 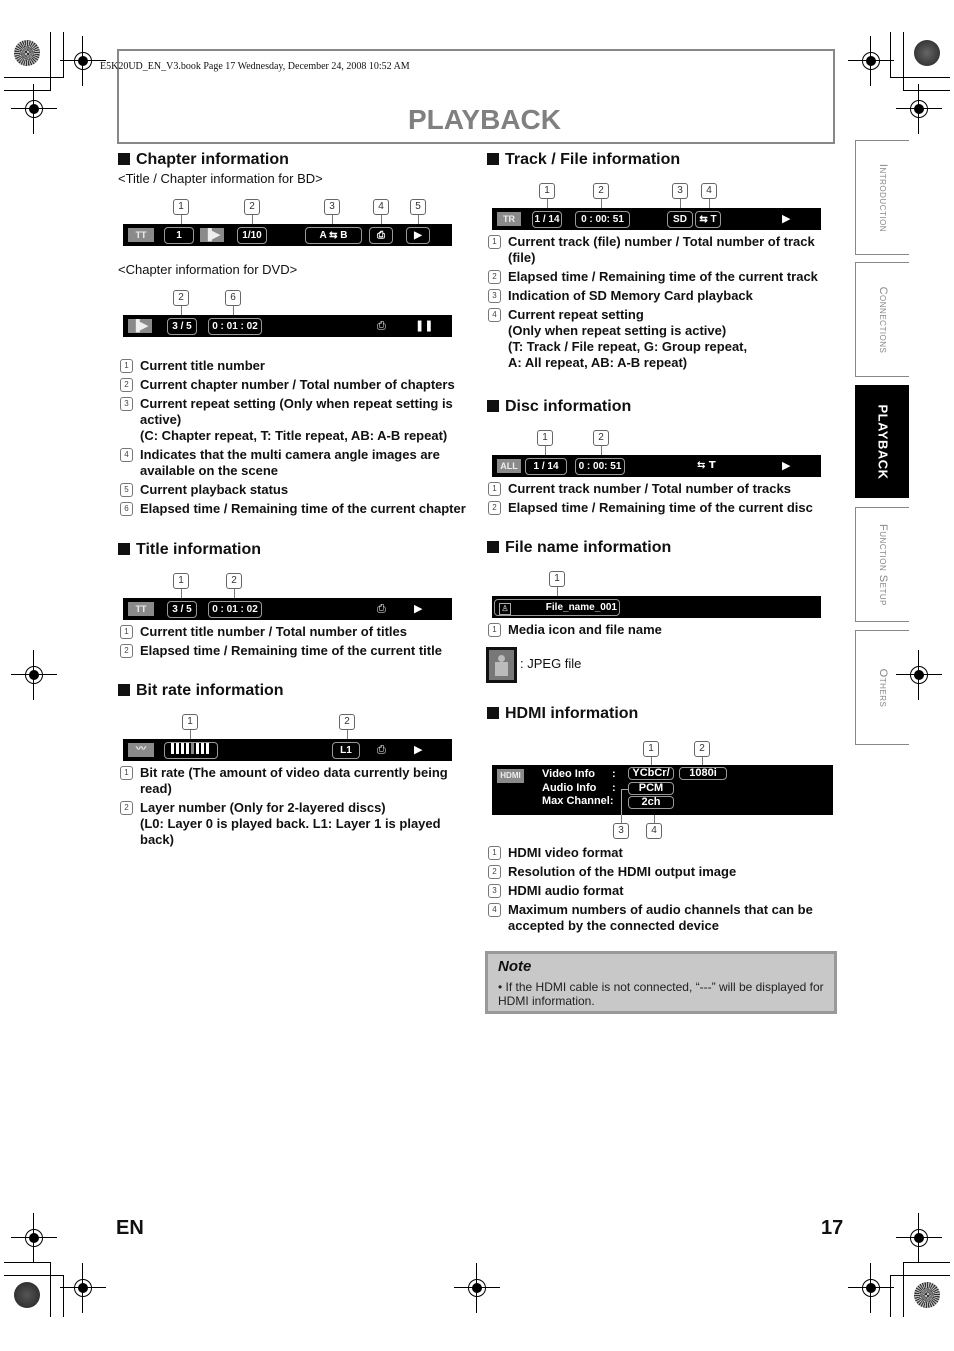 I want to click on bullet-square-icon, so click(x=124, y=549).